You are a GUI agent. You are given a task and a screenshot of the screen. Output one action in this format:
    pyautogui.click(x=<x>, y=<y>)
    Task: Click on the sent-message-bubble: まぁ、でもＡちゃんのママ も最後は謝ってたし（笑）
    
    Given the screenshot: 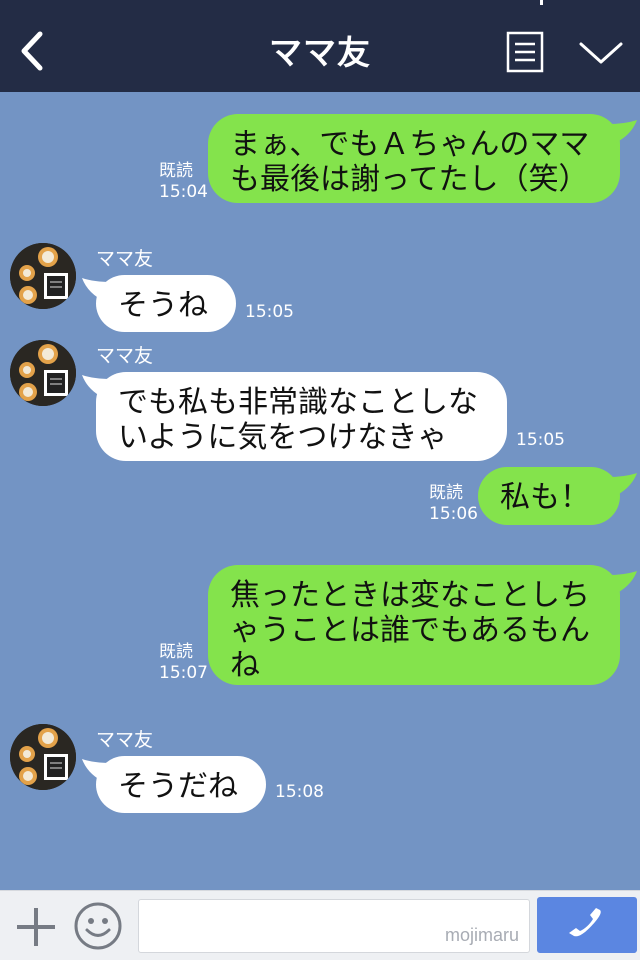 What is the action you would take?
    pyautogui.click(x=414, y=158)
    